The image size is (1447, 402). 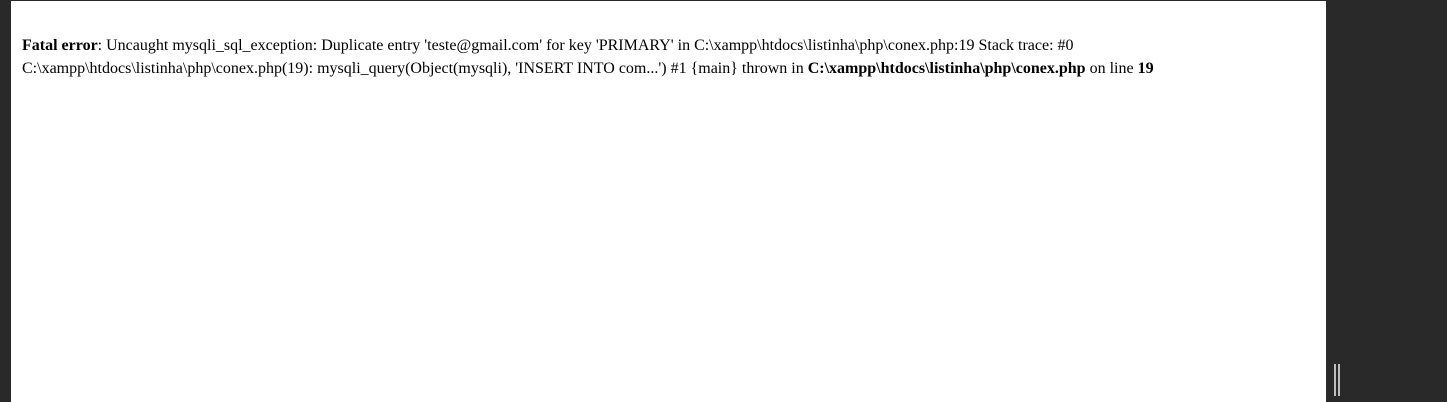 What do you see at coordinates (1111, 68) in the screenshot?
I see `error-line-prefix: on line` at bounding box center [1111, 68].